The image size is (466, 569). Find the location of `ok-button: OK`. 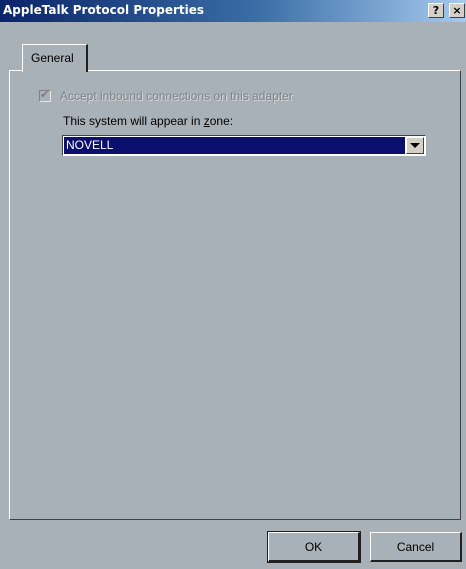

ok-button: OK is located at coordinates (314, 547).